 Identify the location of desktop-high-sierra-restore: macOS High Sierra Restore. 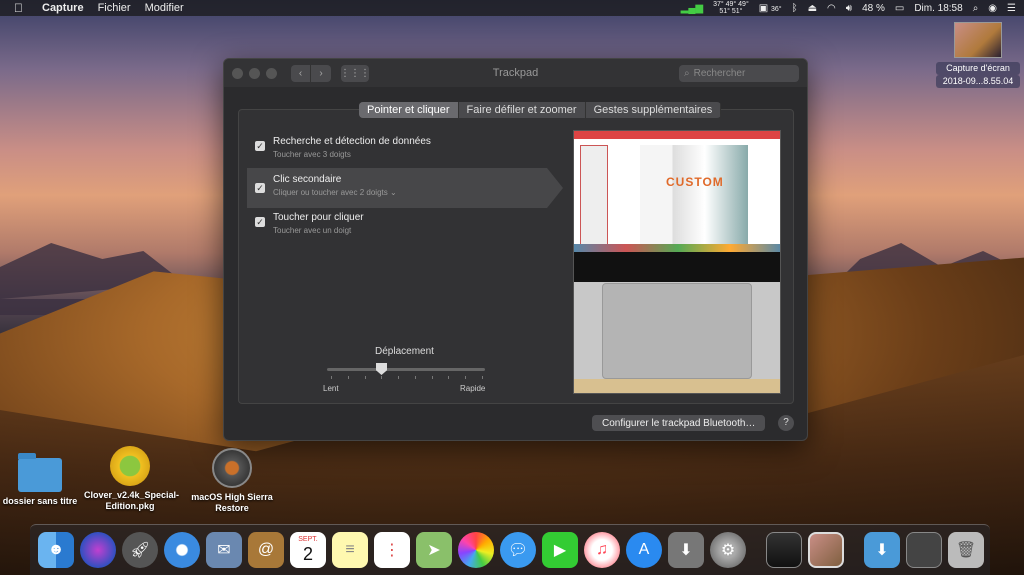
(232, 481).